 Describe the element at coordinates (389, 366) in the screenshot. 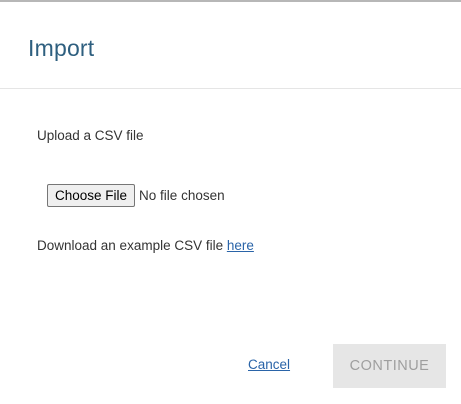

I see `continue-button: CONTINUE` at that location.